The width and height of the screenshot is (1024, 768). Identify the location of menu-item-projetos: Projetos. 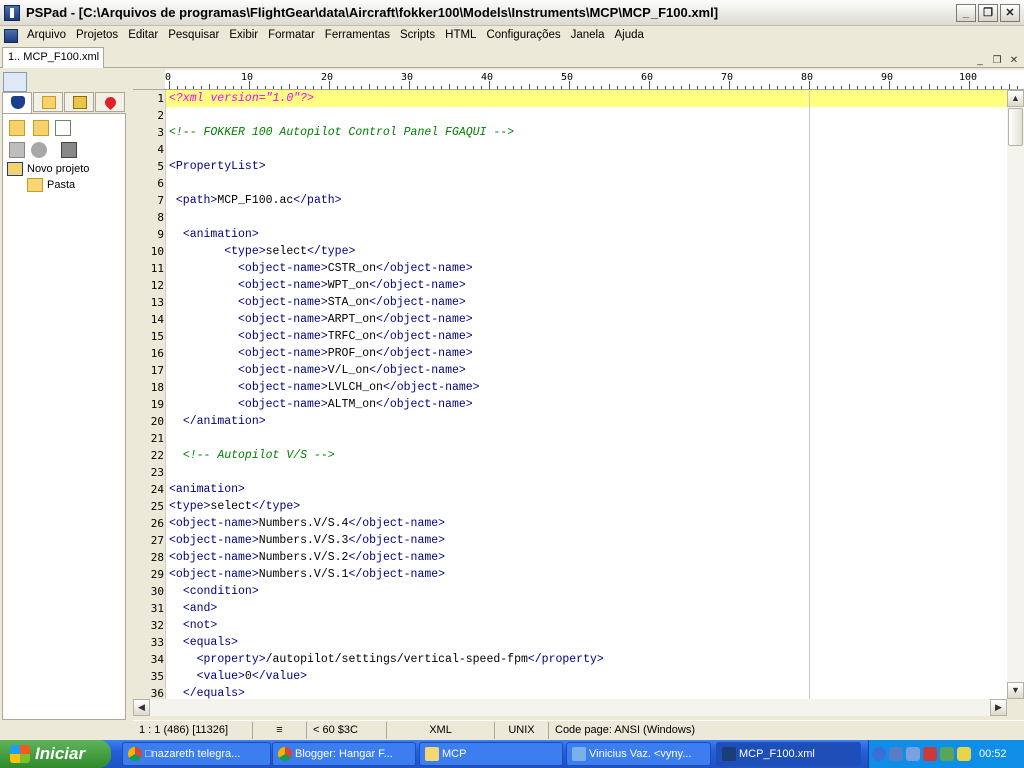
(97, 35).